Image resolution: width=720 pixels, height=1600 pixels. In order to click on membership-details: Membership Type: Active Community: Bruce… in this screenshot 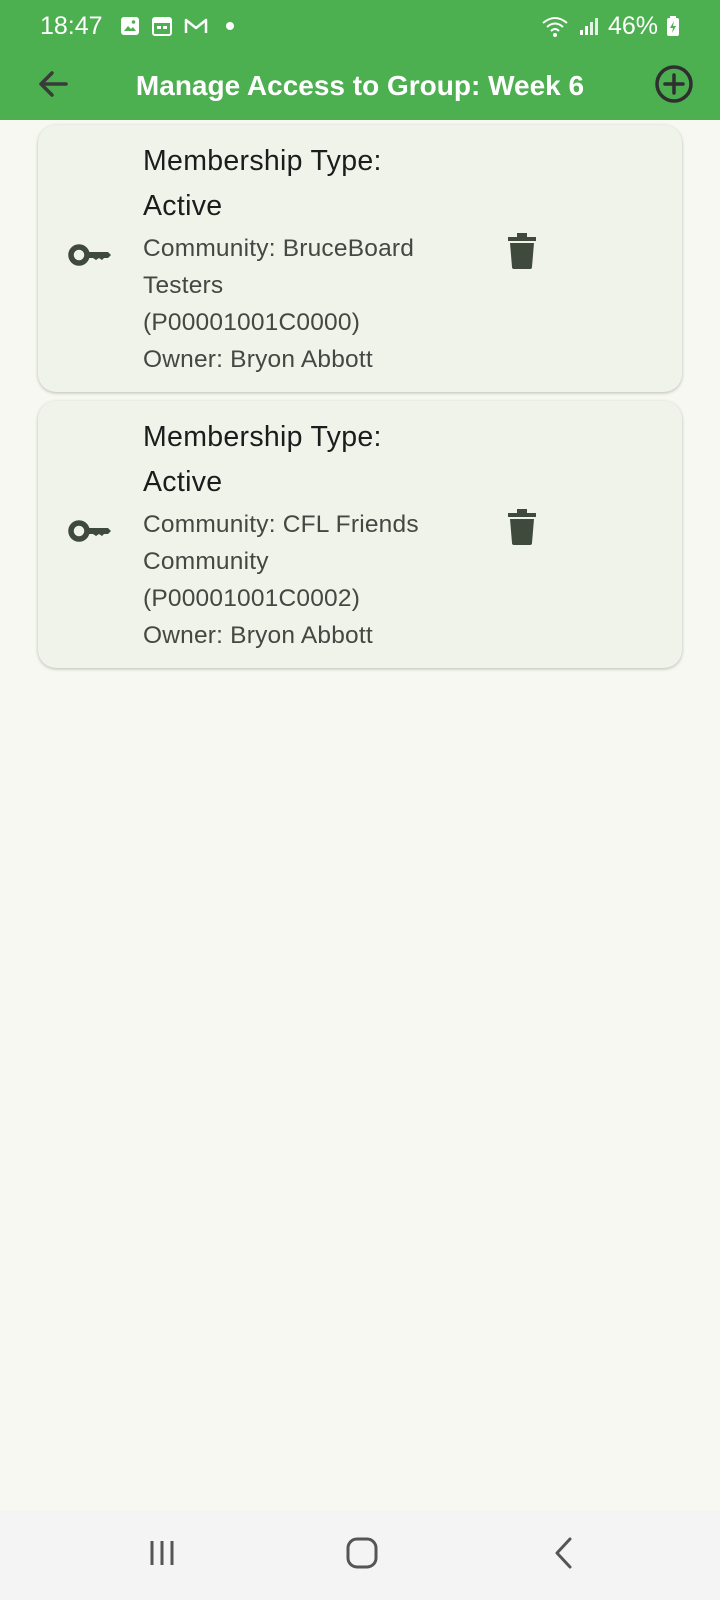, I will do `click(308, 258)`.